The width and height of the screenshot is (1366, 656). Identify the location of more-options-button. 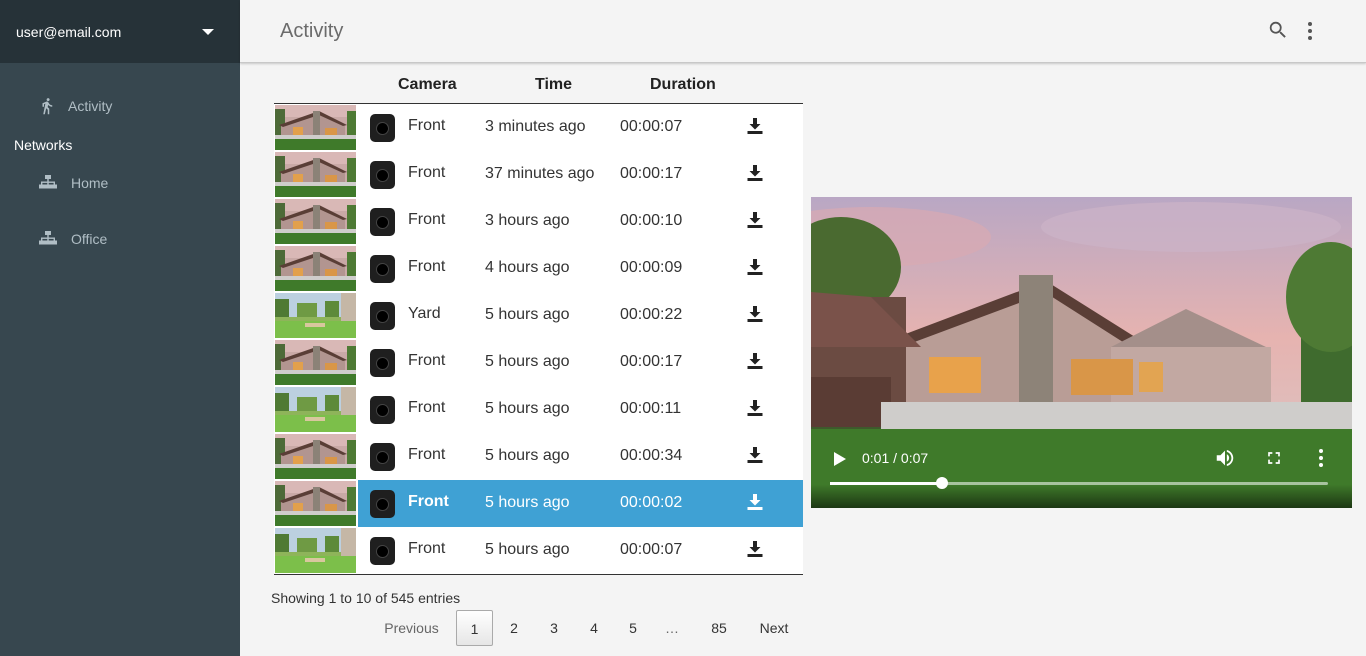
(1310, 31).